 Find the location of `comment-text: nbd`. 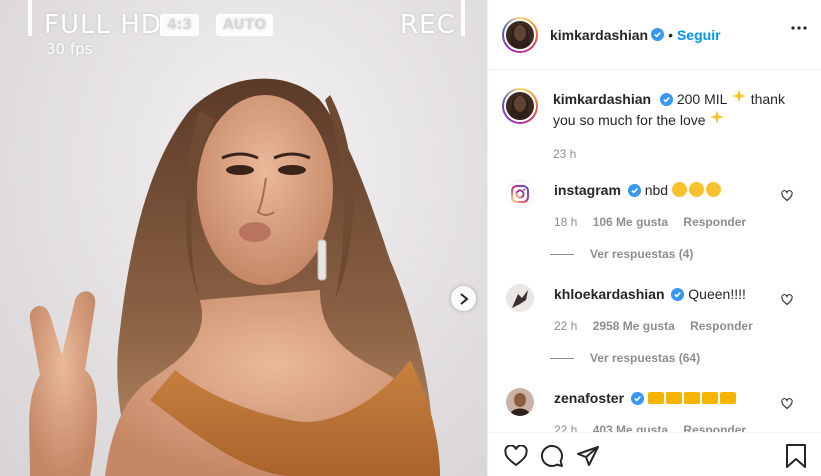

comment-text: nbd is located at coordinates (656, 190).